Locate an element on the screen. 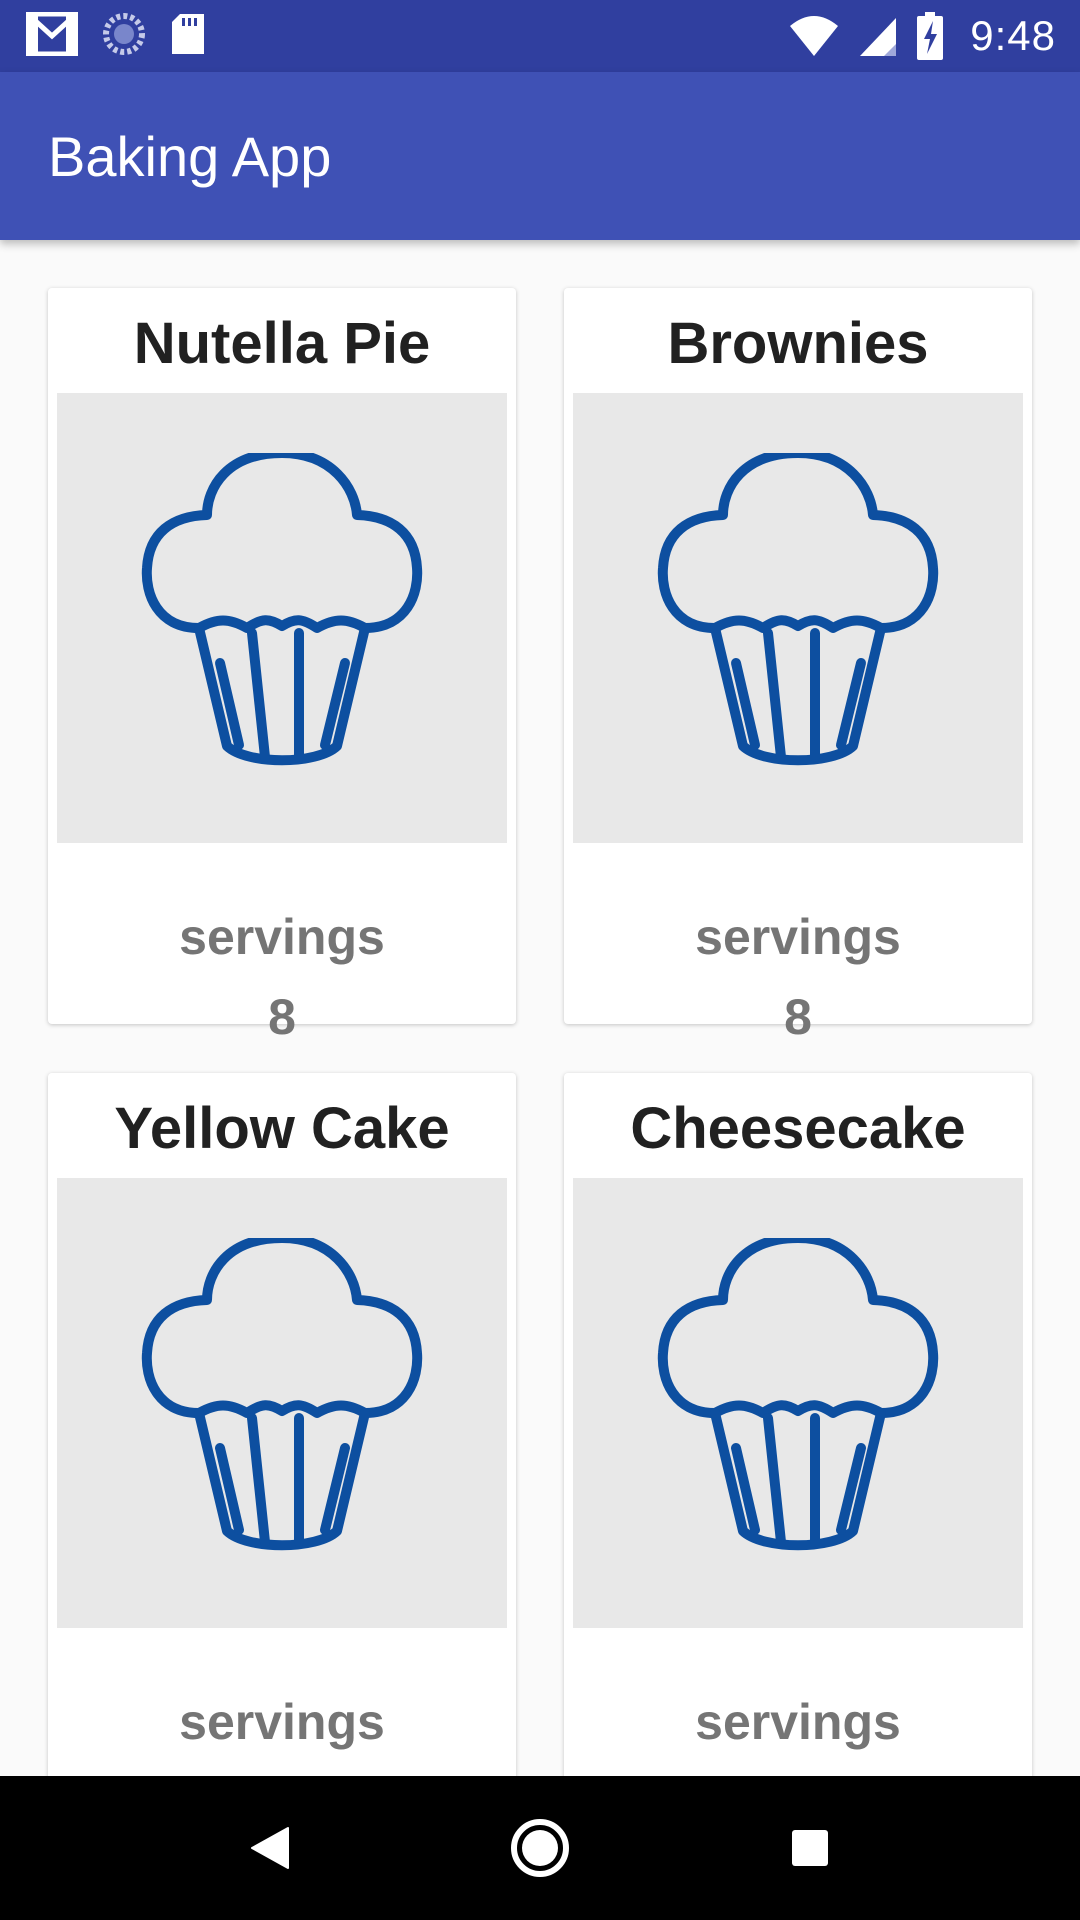 This screenshot has height=1920, width=1080. recipe-name: Nutella Pie is located at coordinates (282, 343).